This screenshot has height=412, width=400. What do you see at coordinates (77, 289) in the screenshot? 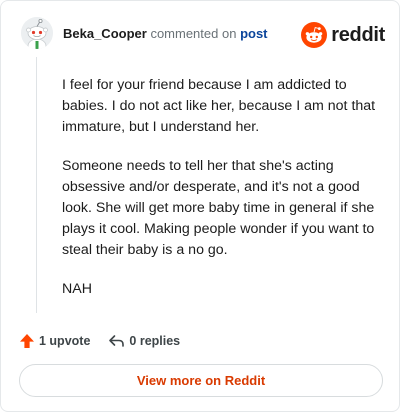
I see `comment-paragraph: NAH` at bounding box center [77, 289].